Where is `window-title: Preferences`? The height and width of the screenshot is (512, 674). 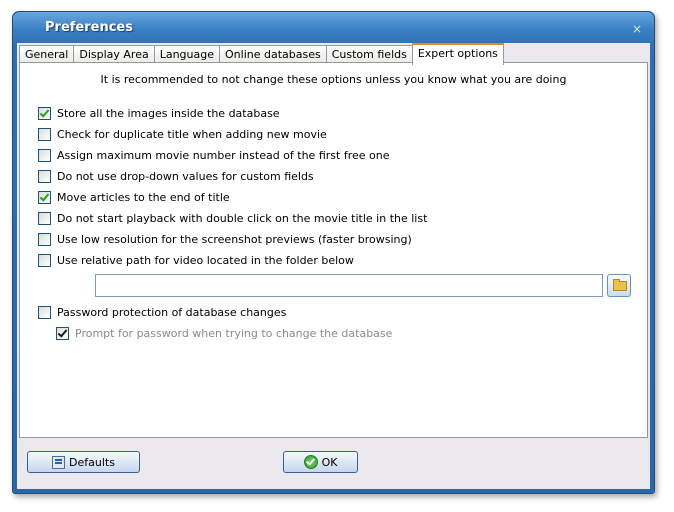 window-title: Preferences is located at coordinates (89, 27).